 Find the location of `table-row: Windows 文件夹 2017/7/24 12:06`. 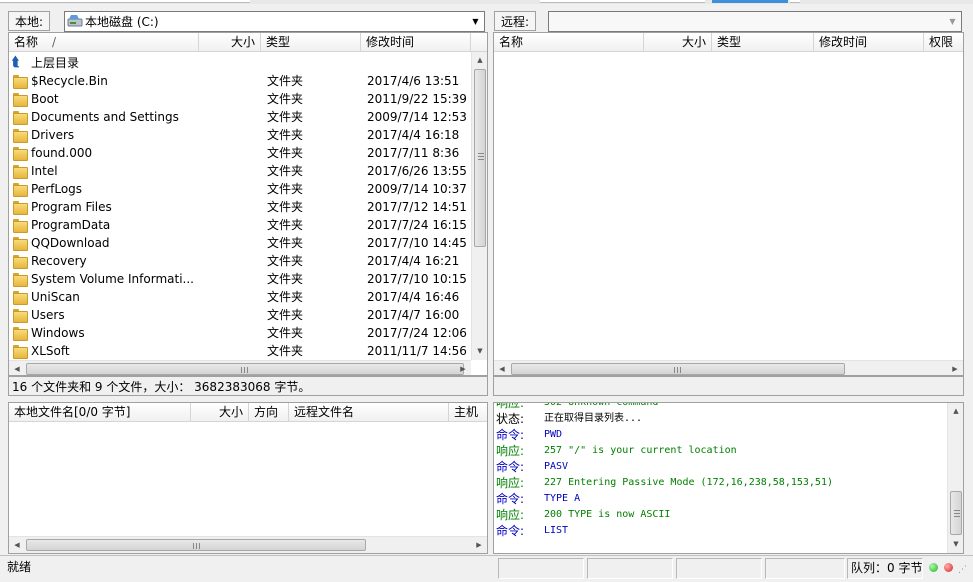

table-row: Windows 文件夹 2017/7/24 12:06 is located at coordinates (240, 333).